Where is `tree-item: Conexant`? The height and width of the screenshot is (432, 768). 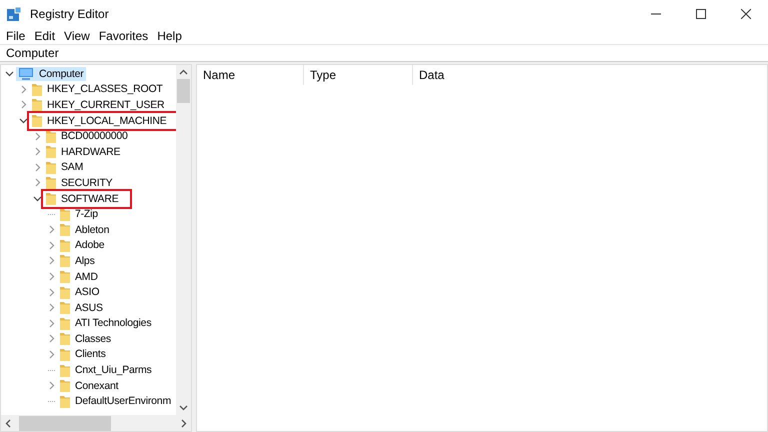 tree-item: Conexant is located at coordinates (89, 385).